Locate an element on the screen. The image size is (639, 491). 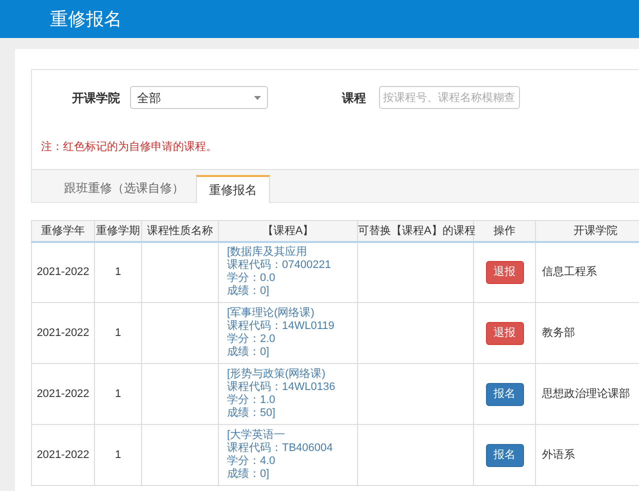
column-header: 可替换【课程A】的课程 is located at coordinates (416, 231).